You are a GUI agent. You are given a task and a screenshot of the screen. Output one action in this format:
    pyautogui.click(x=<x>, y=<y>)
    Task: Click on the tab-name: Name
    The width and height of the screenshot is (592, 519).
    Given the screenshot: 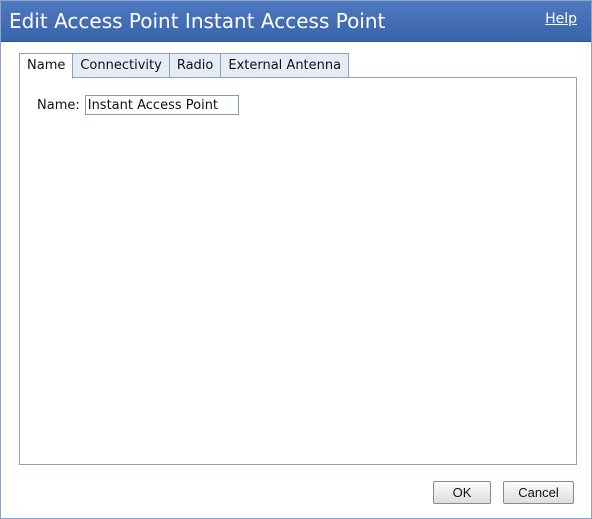 What is the action you would take?
    pyautogui.click(x=46, y=66)
    